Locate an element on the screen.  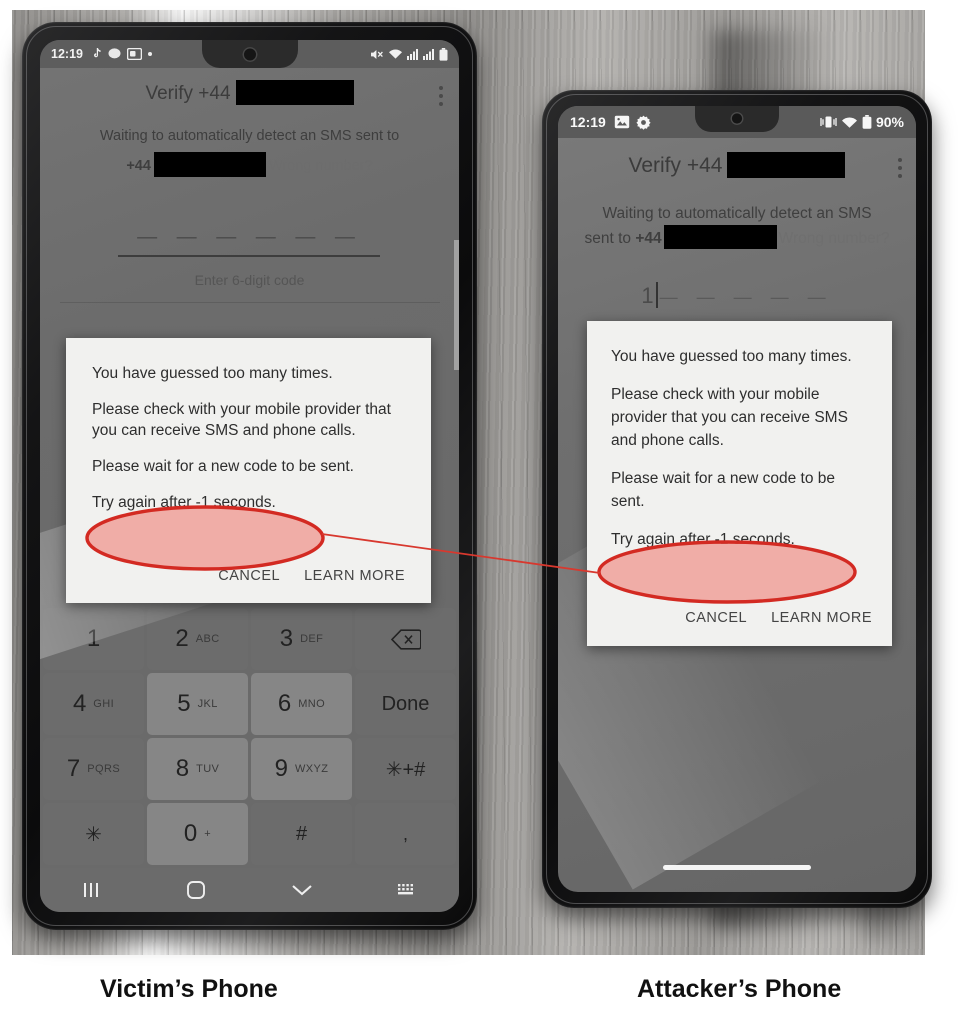
scrollbar is located at coordinates (456, 305).